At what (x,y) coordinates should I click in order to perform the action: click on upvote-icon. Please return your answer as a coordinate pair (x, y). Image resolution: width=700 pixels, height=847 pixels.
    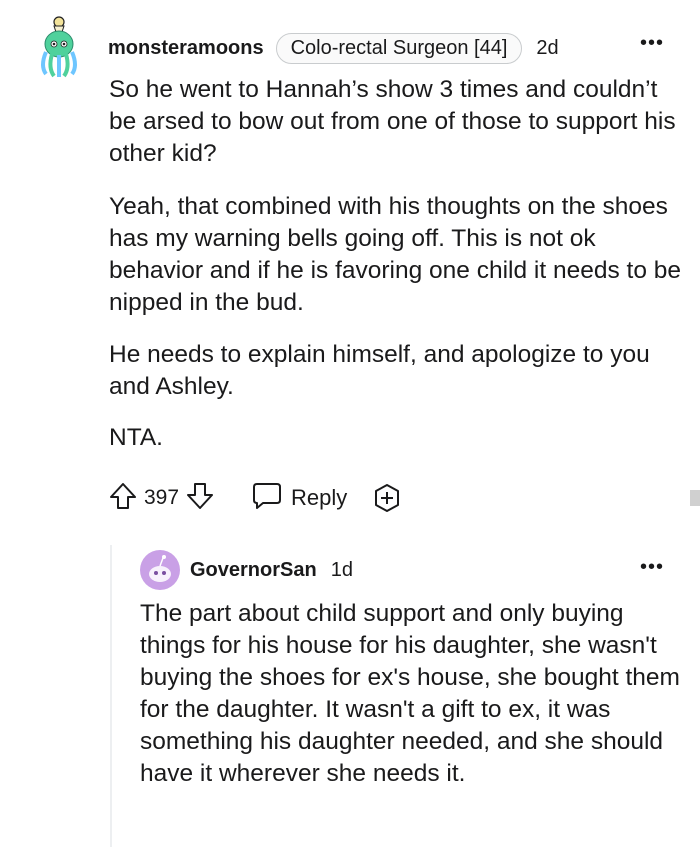
    Looking at the image, I should click on (123, 498).